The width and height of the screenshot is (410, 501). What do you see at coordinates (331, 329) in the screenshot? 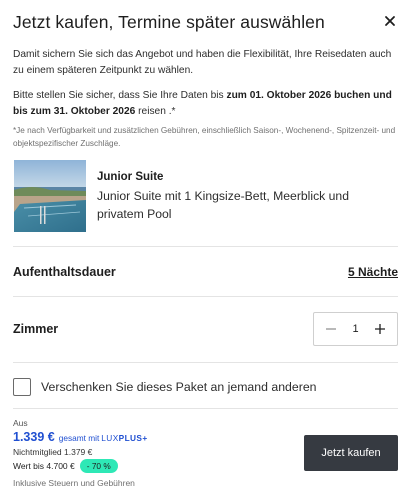
I see `minus-icon` at bounding box center [331, 329].